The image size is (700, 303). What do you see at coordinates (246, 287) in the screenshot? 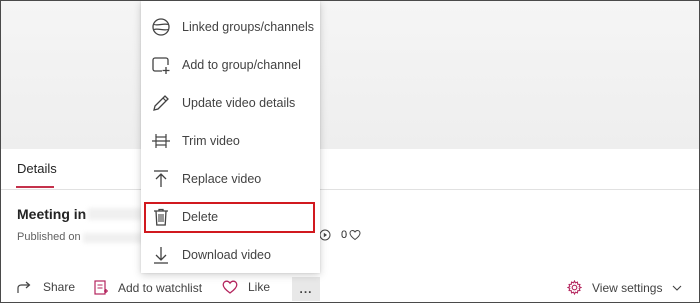
I see `like-button: Like` at bounding box center [246, 287].